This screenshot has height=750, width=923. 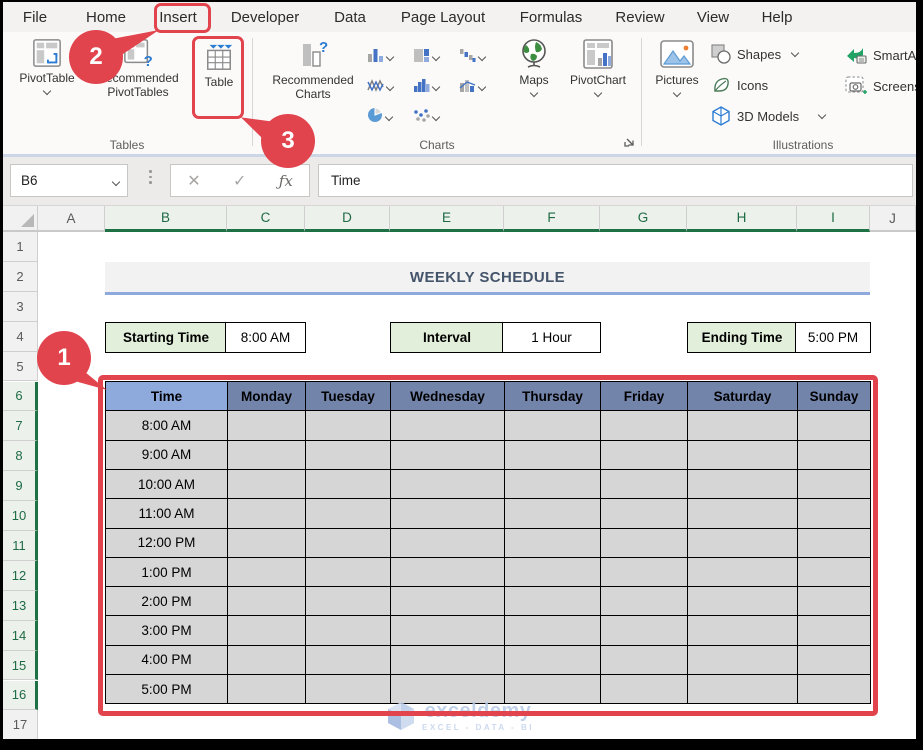 I want to click on select-all-button, so click(x=20, y=219).